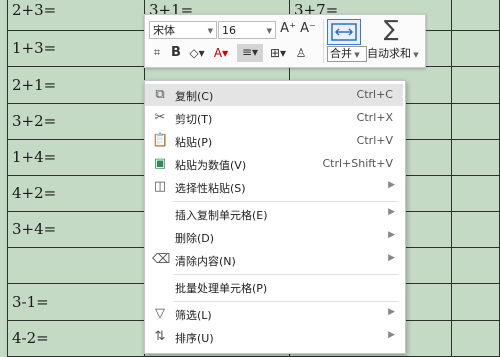 This screenshot has height=357, width=500. What do you see at coordinates (476, 339) in the screenshot?
I see `cell-d10` at bounding box center [476, 339].